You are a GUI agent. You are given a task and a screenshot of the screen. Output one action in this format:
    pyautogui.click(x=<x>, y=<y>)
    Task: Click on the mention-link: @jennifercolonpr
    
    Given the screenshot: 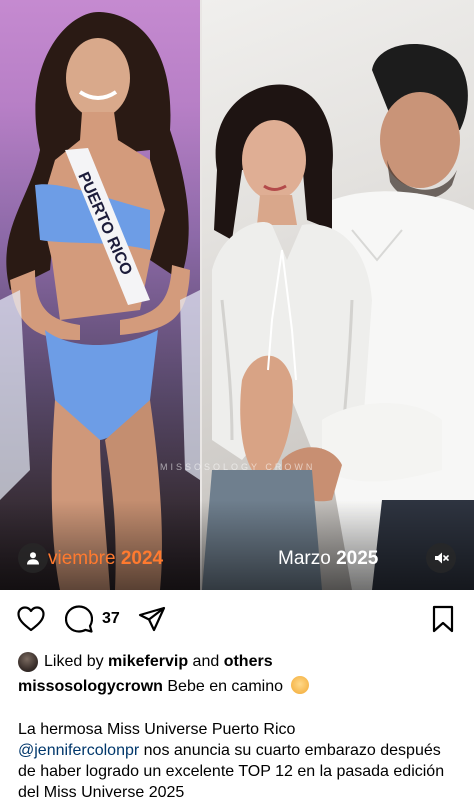 What is the action you would take?
    pyautogui.click(x=78, y=750)
    